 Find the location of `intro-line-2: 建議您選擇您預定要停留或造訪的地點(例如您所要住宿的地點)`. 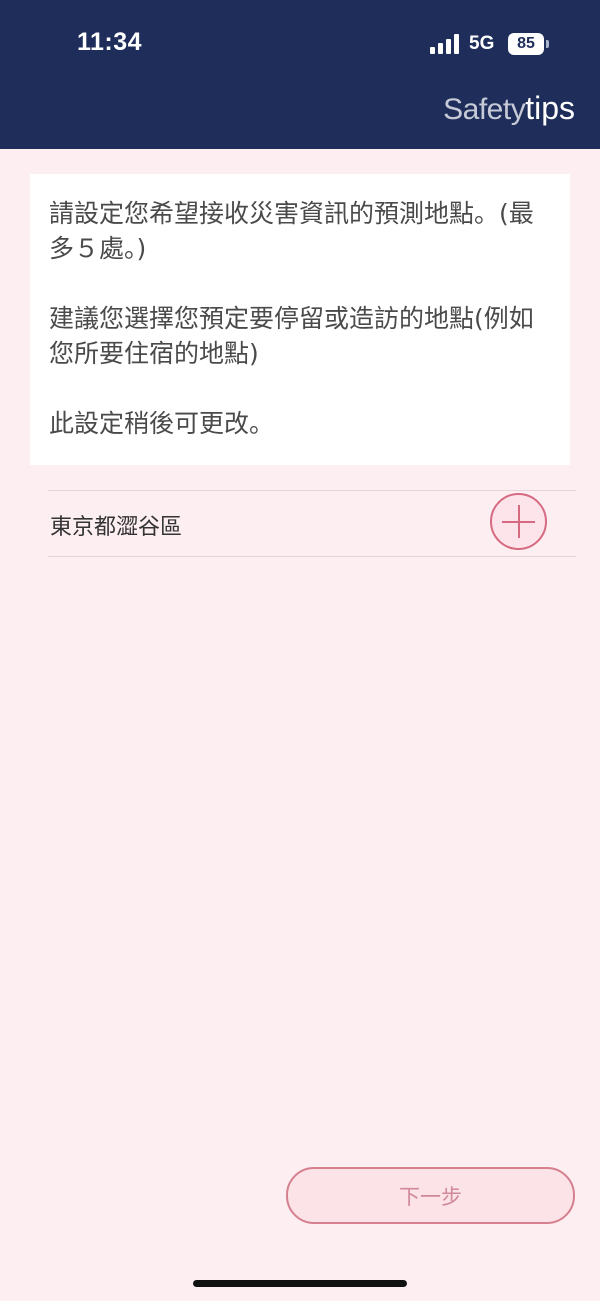

intro-line-2: 建議您選擇您預定要停留或造訪的地點(例如您所要住宿的地點) is located at coordinates (291, 336).